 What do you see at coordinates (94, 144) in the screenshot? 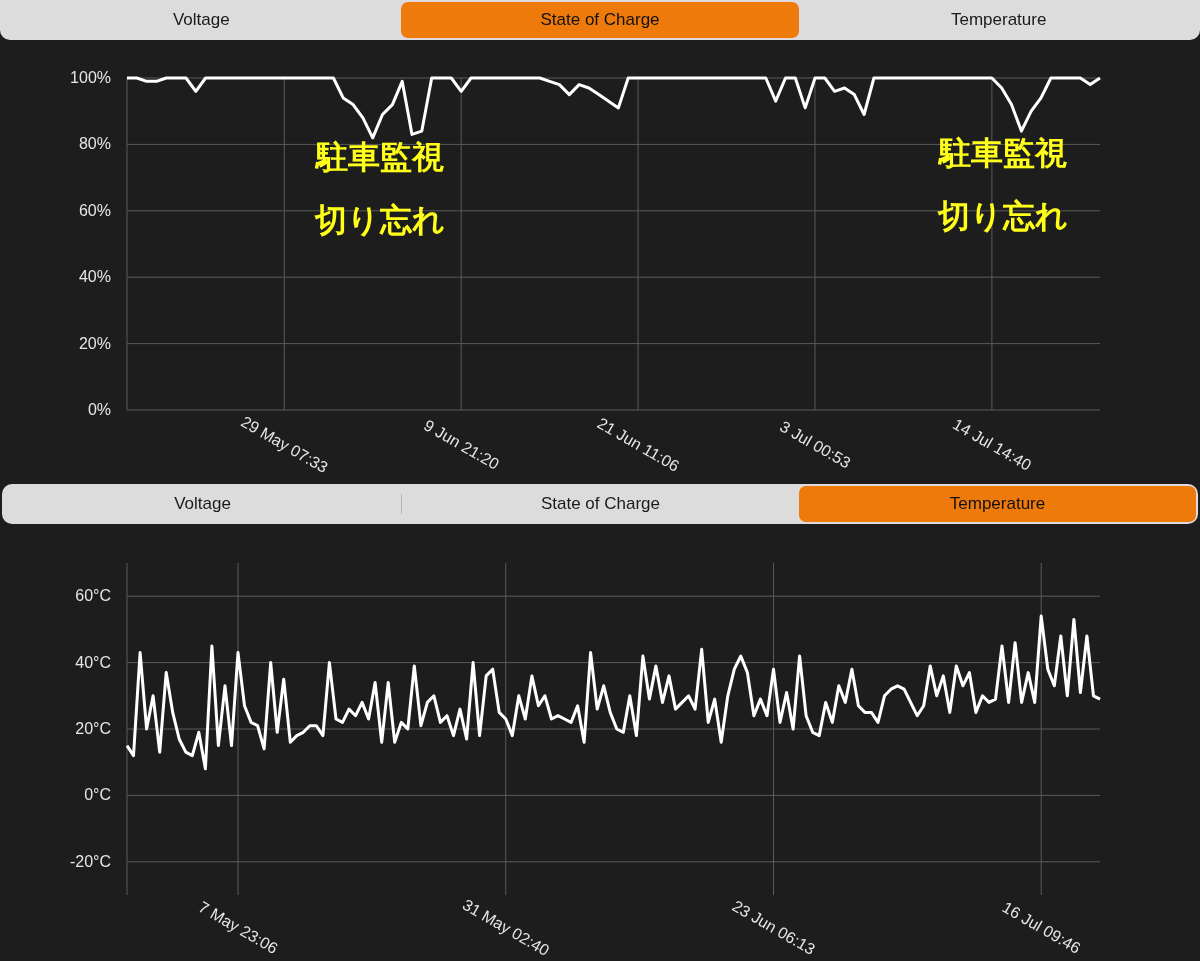
I see `axis-tick-label: 80%` at bounding box center [94, 144].